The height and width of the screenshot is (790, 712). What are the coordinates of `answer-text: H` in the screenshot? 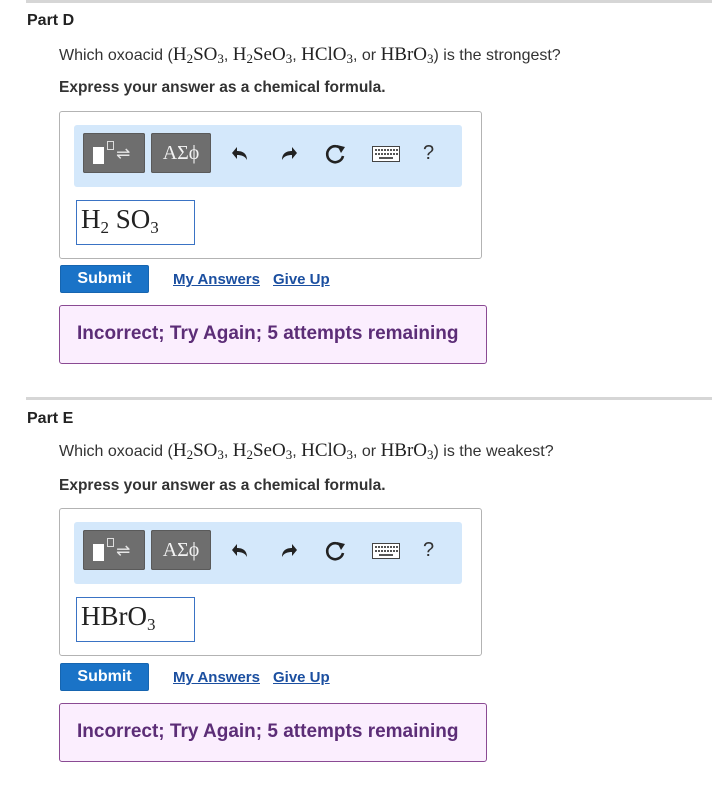 It's located at (91, 219).